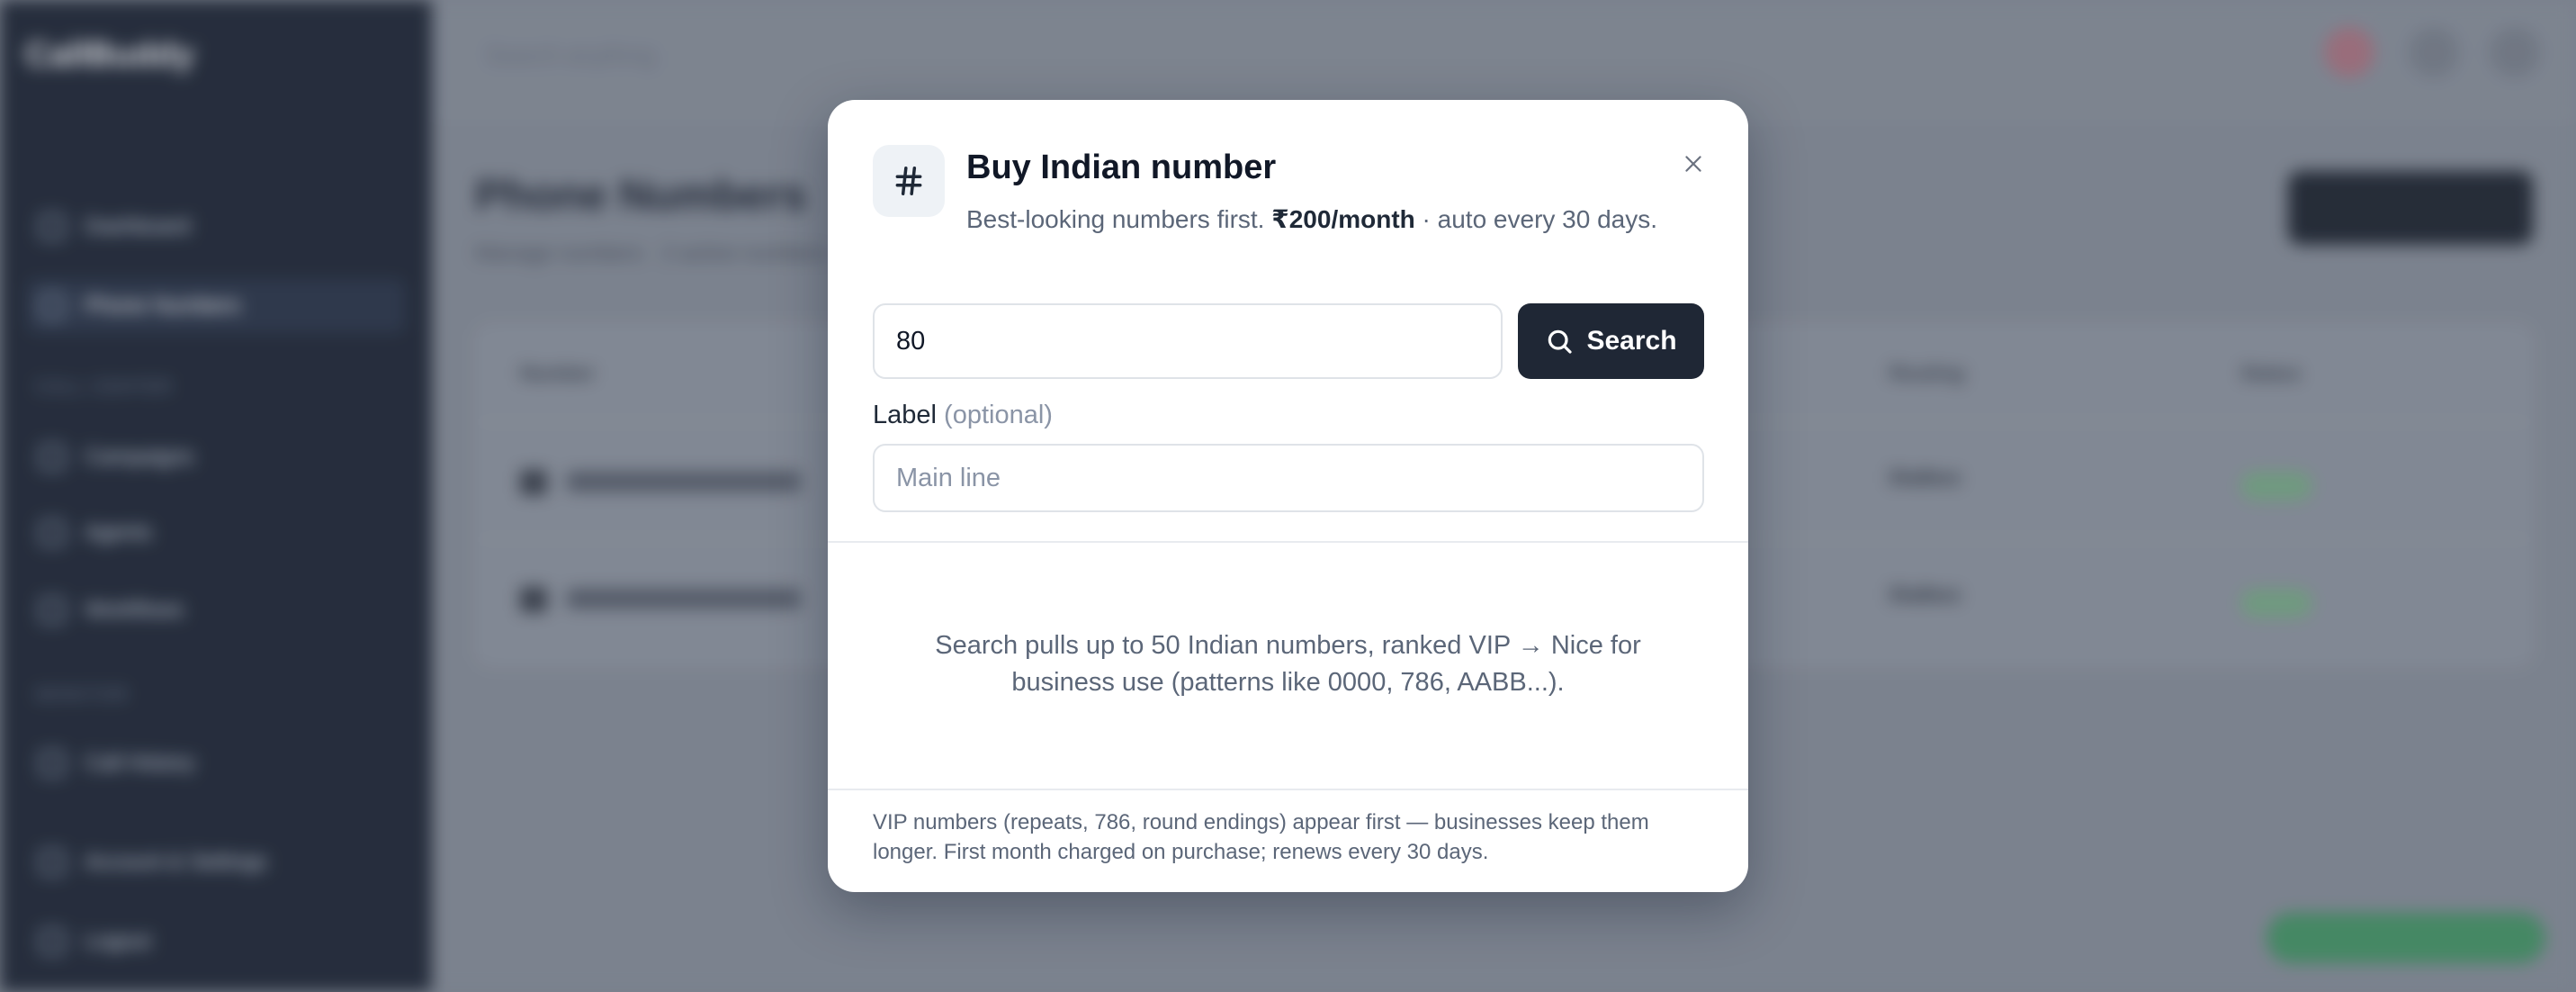 The height and width of the screenshot is (992, 2576). I want to click on search-icon, so click(1561, 341).